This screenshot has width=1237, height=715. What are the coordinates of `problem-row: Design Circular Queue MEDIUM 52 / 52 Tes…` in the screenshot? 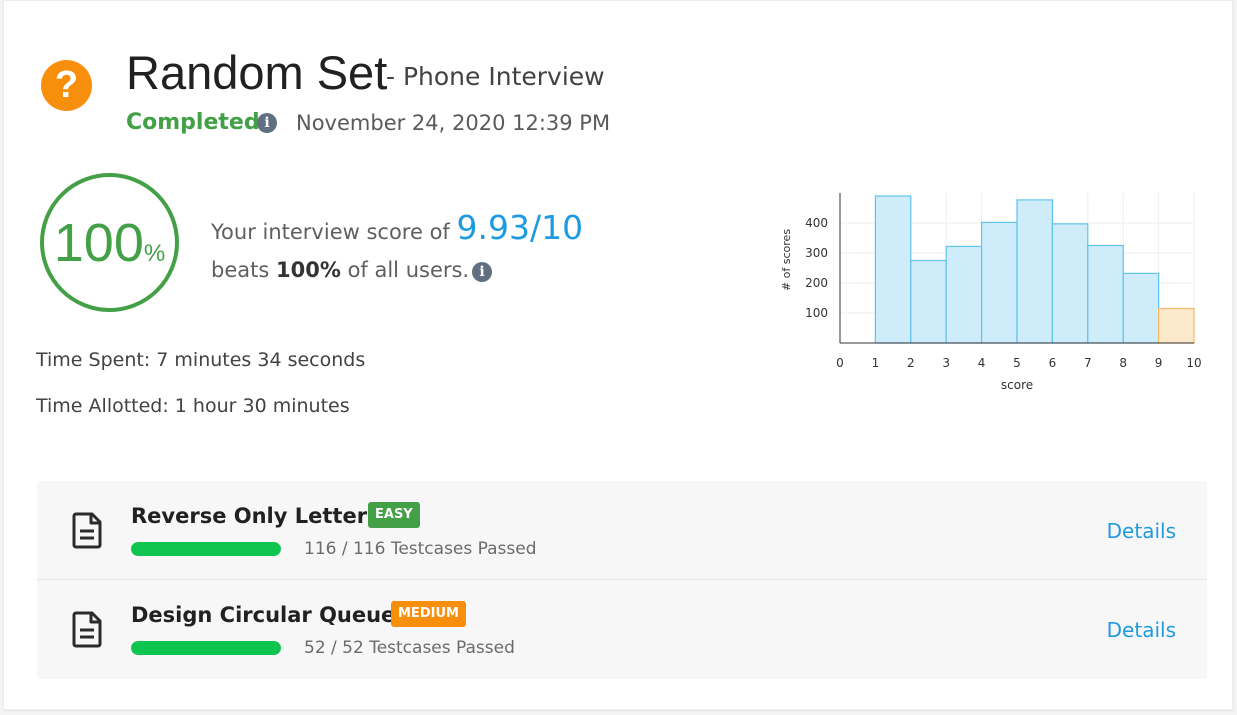 It's located at (622, 629).